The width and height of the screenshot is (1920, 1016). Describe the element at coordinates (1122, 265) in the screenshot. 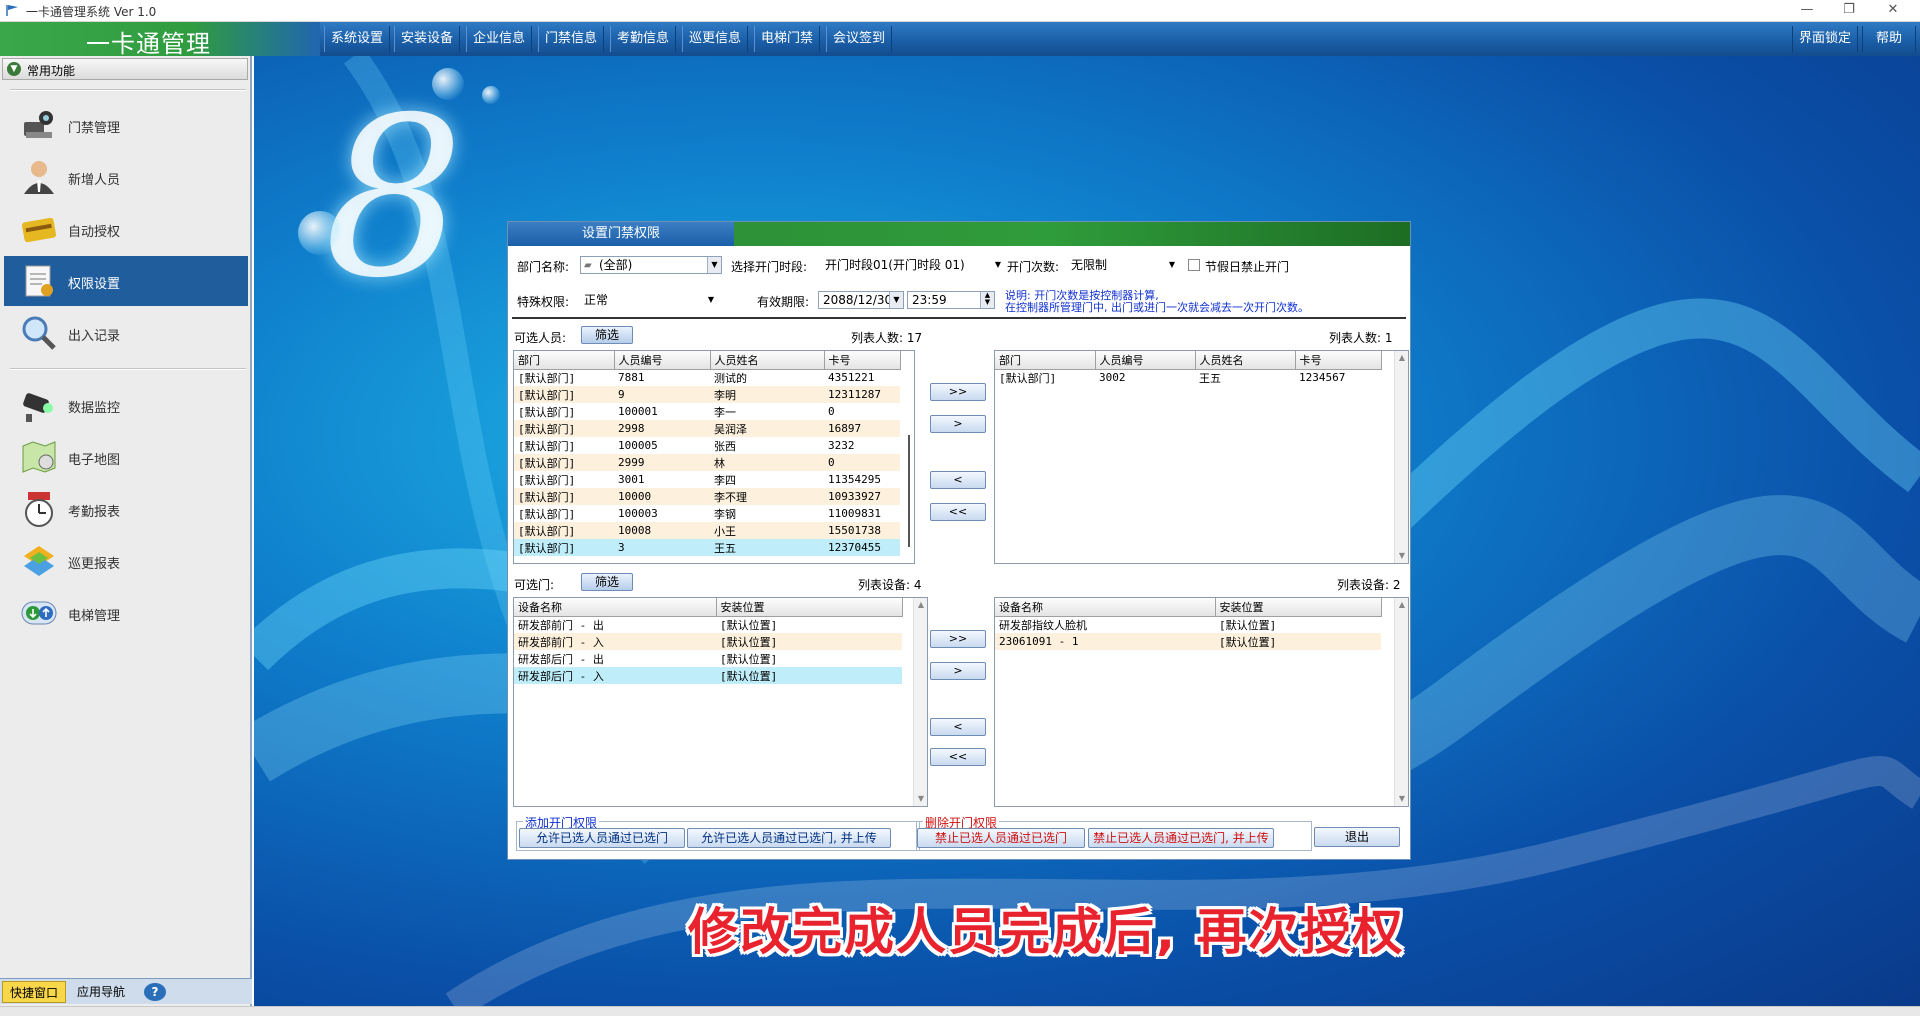

I see `count-select: 无限制 ▼` at that location.